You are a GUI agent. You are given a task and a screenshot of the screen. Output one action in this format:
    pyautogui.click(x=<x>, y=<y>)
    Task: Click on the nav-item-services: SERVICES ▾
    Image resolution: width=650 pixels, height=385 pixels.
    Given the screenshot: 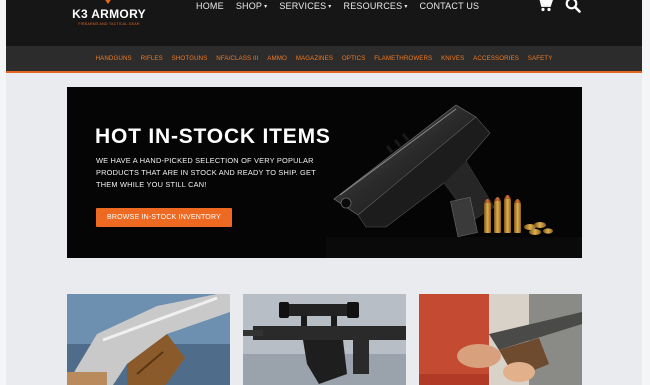 What is the action you would take?
    pyautogui.click(x=305, y=7)
    